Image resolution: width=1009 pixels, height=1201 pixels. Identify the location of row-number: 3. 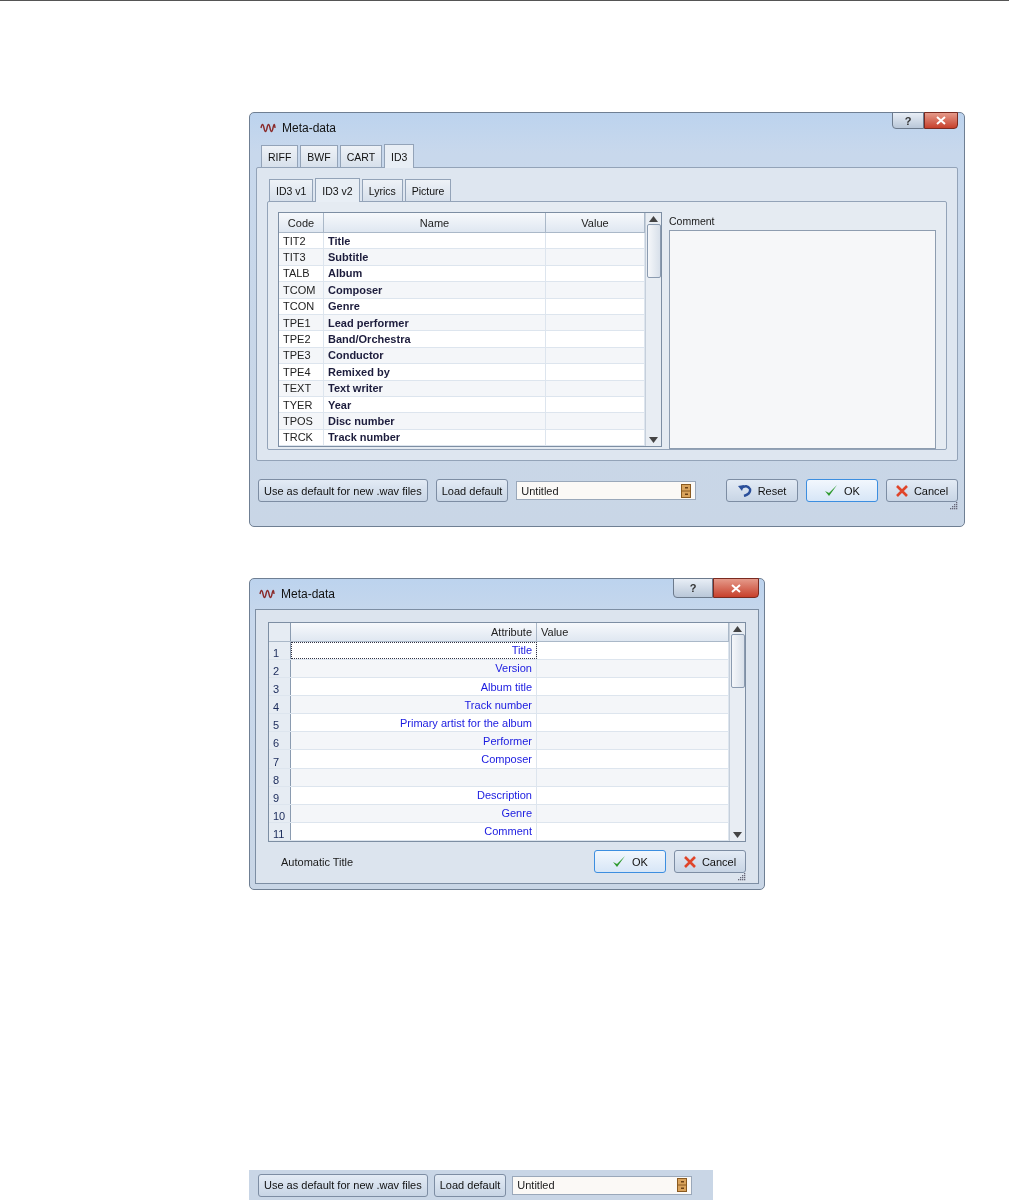
(280, 687).